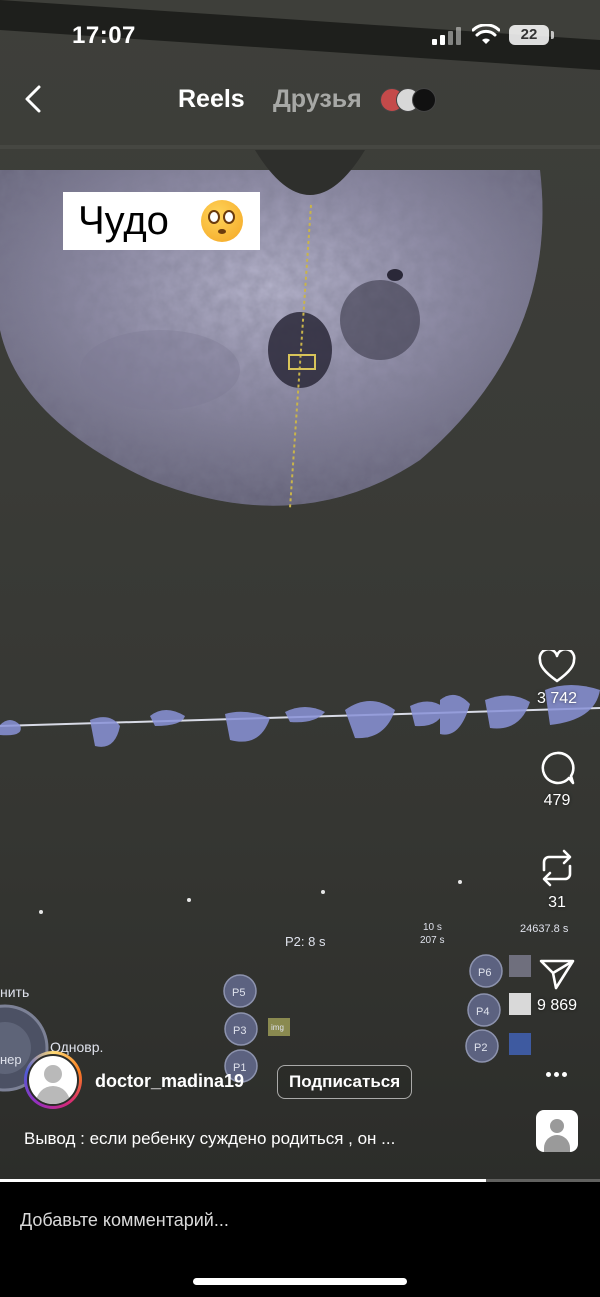  What do you see at coordinates (544, 929) in the screenshot?
I see `monitor-label-t3: 24637.8 s` at bounding box center [544, 929].